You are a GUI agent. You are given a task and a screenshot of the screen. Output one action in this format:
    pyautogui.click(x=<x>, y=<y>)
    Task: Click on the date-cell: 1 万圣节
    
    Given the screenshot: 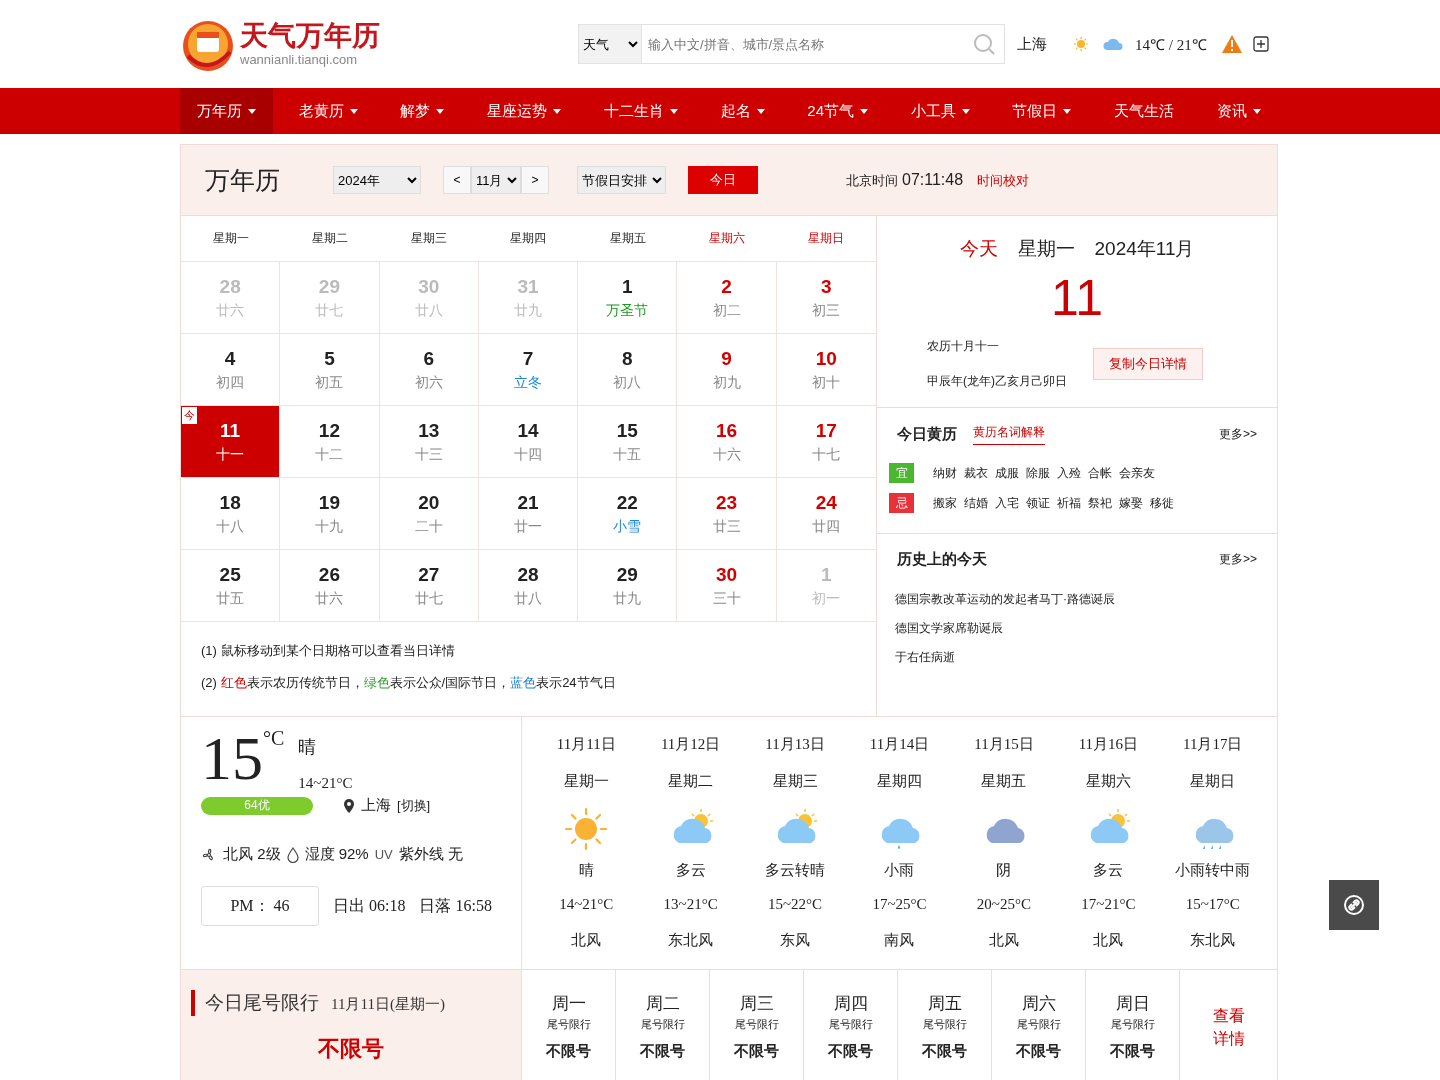 What is the action you would take?
    pyautogui.click(x=628, y=298)
    